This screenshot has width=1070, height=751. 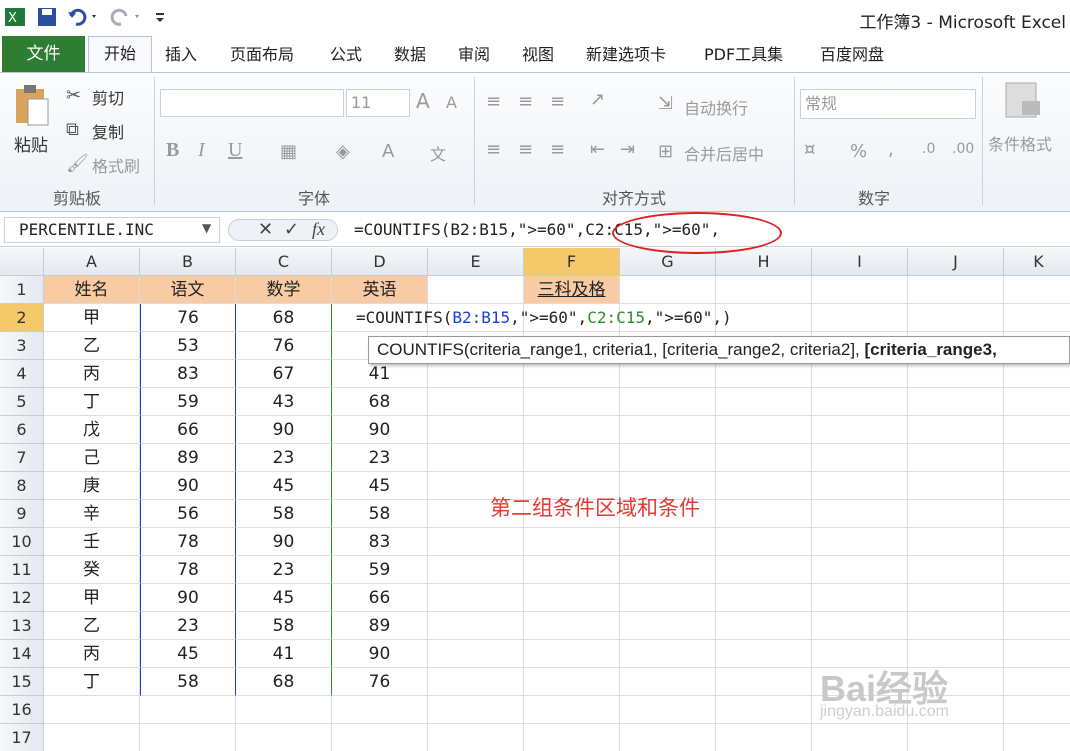 I want to click on cell-j7, so click(x=956, y=458).